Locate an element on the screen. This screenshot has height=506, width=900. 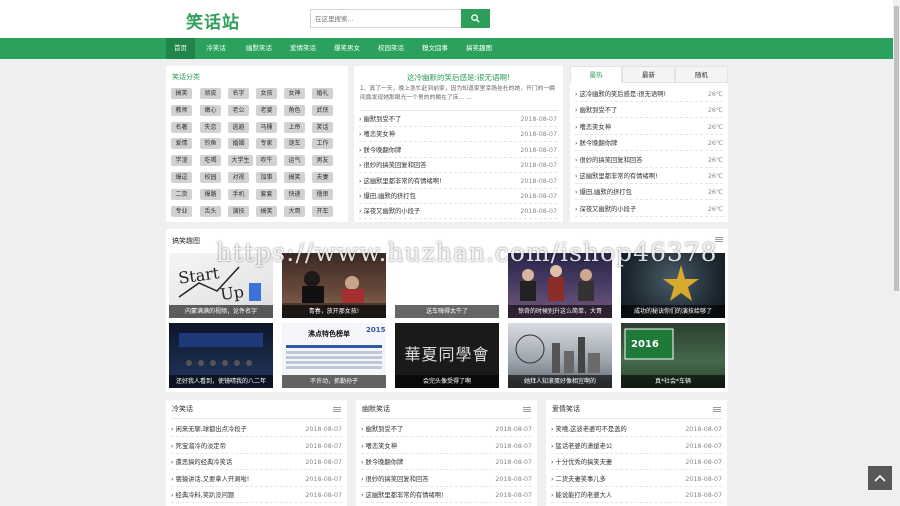
category-tag: 吹牛 is located at coordinates (266, 161).